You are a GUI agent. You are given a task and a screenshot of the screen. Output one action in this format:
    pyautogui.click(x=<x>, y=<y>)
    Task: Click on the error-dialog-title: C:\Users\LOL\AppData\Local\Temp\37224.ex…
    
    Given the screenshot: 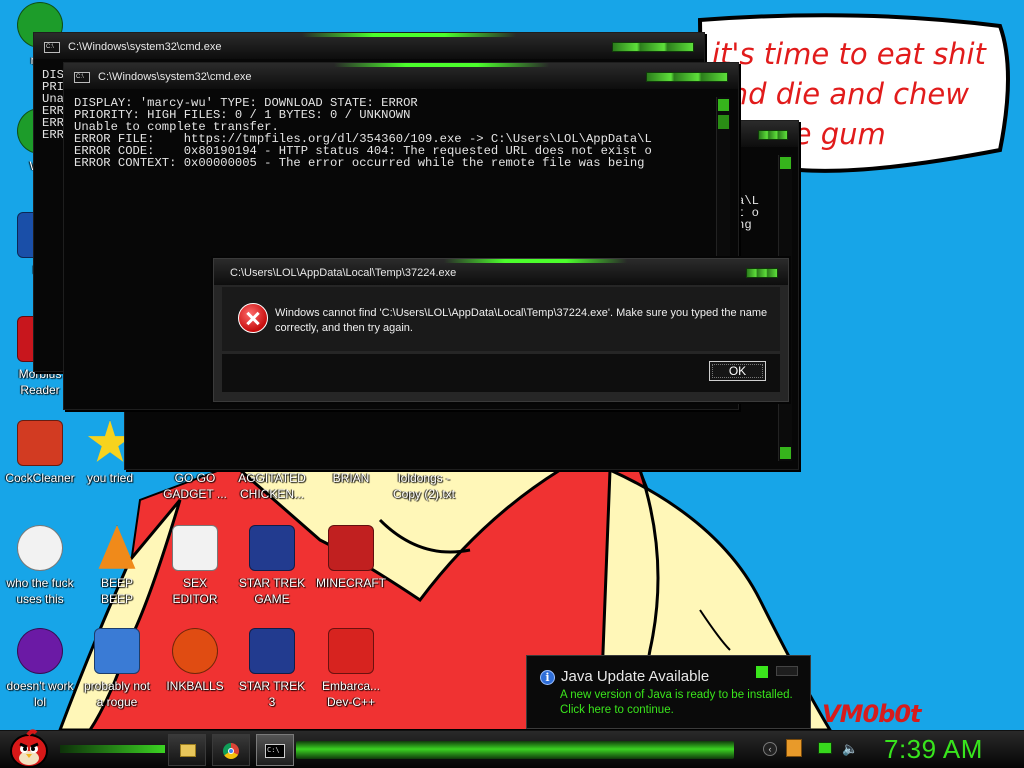 What is the action you would take?
    pyautogui.click(x=343, y=273)
    